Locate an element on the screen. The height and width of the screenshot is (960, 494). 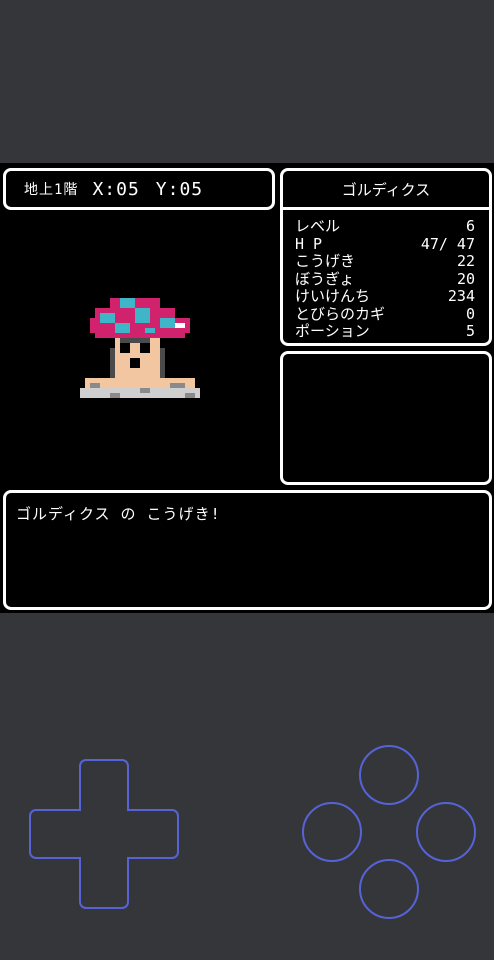
stat-label: ぼうぎょ is located at coordinates (325, 278).